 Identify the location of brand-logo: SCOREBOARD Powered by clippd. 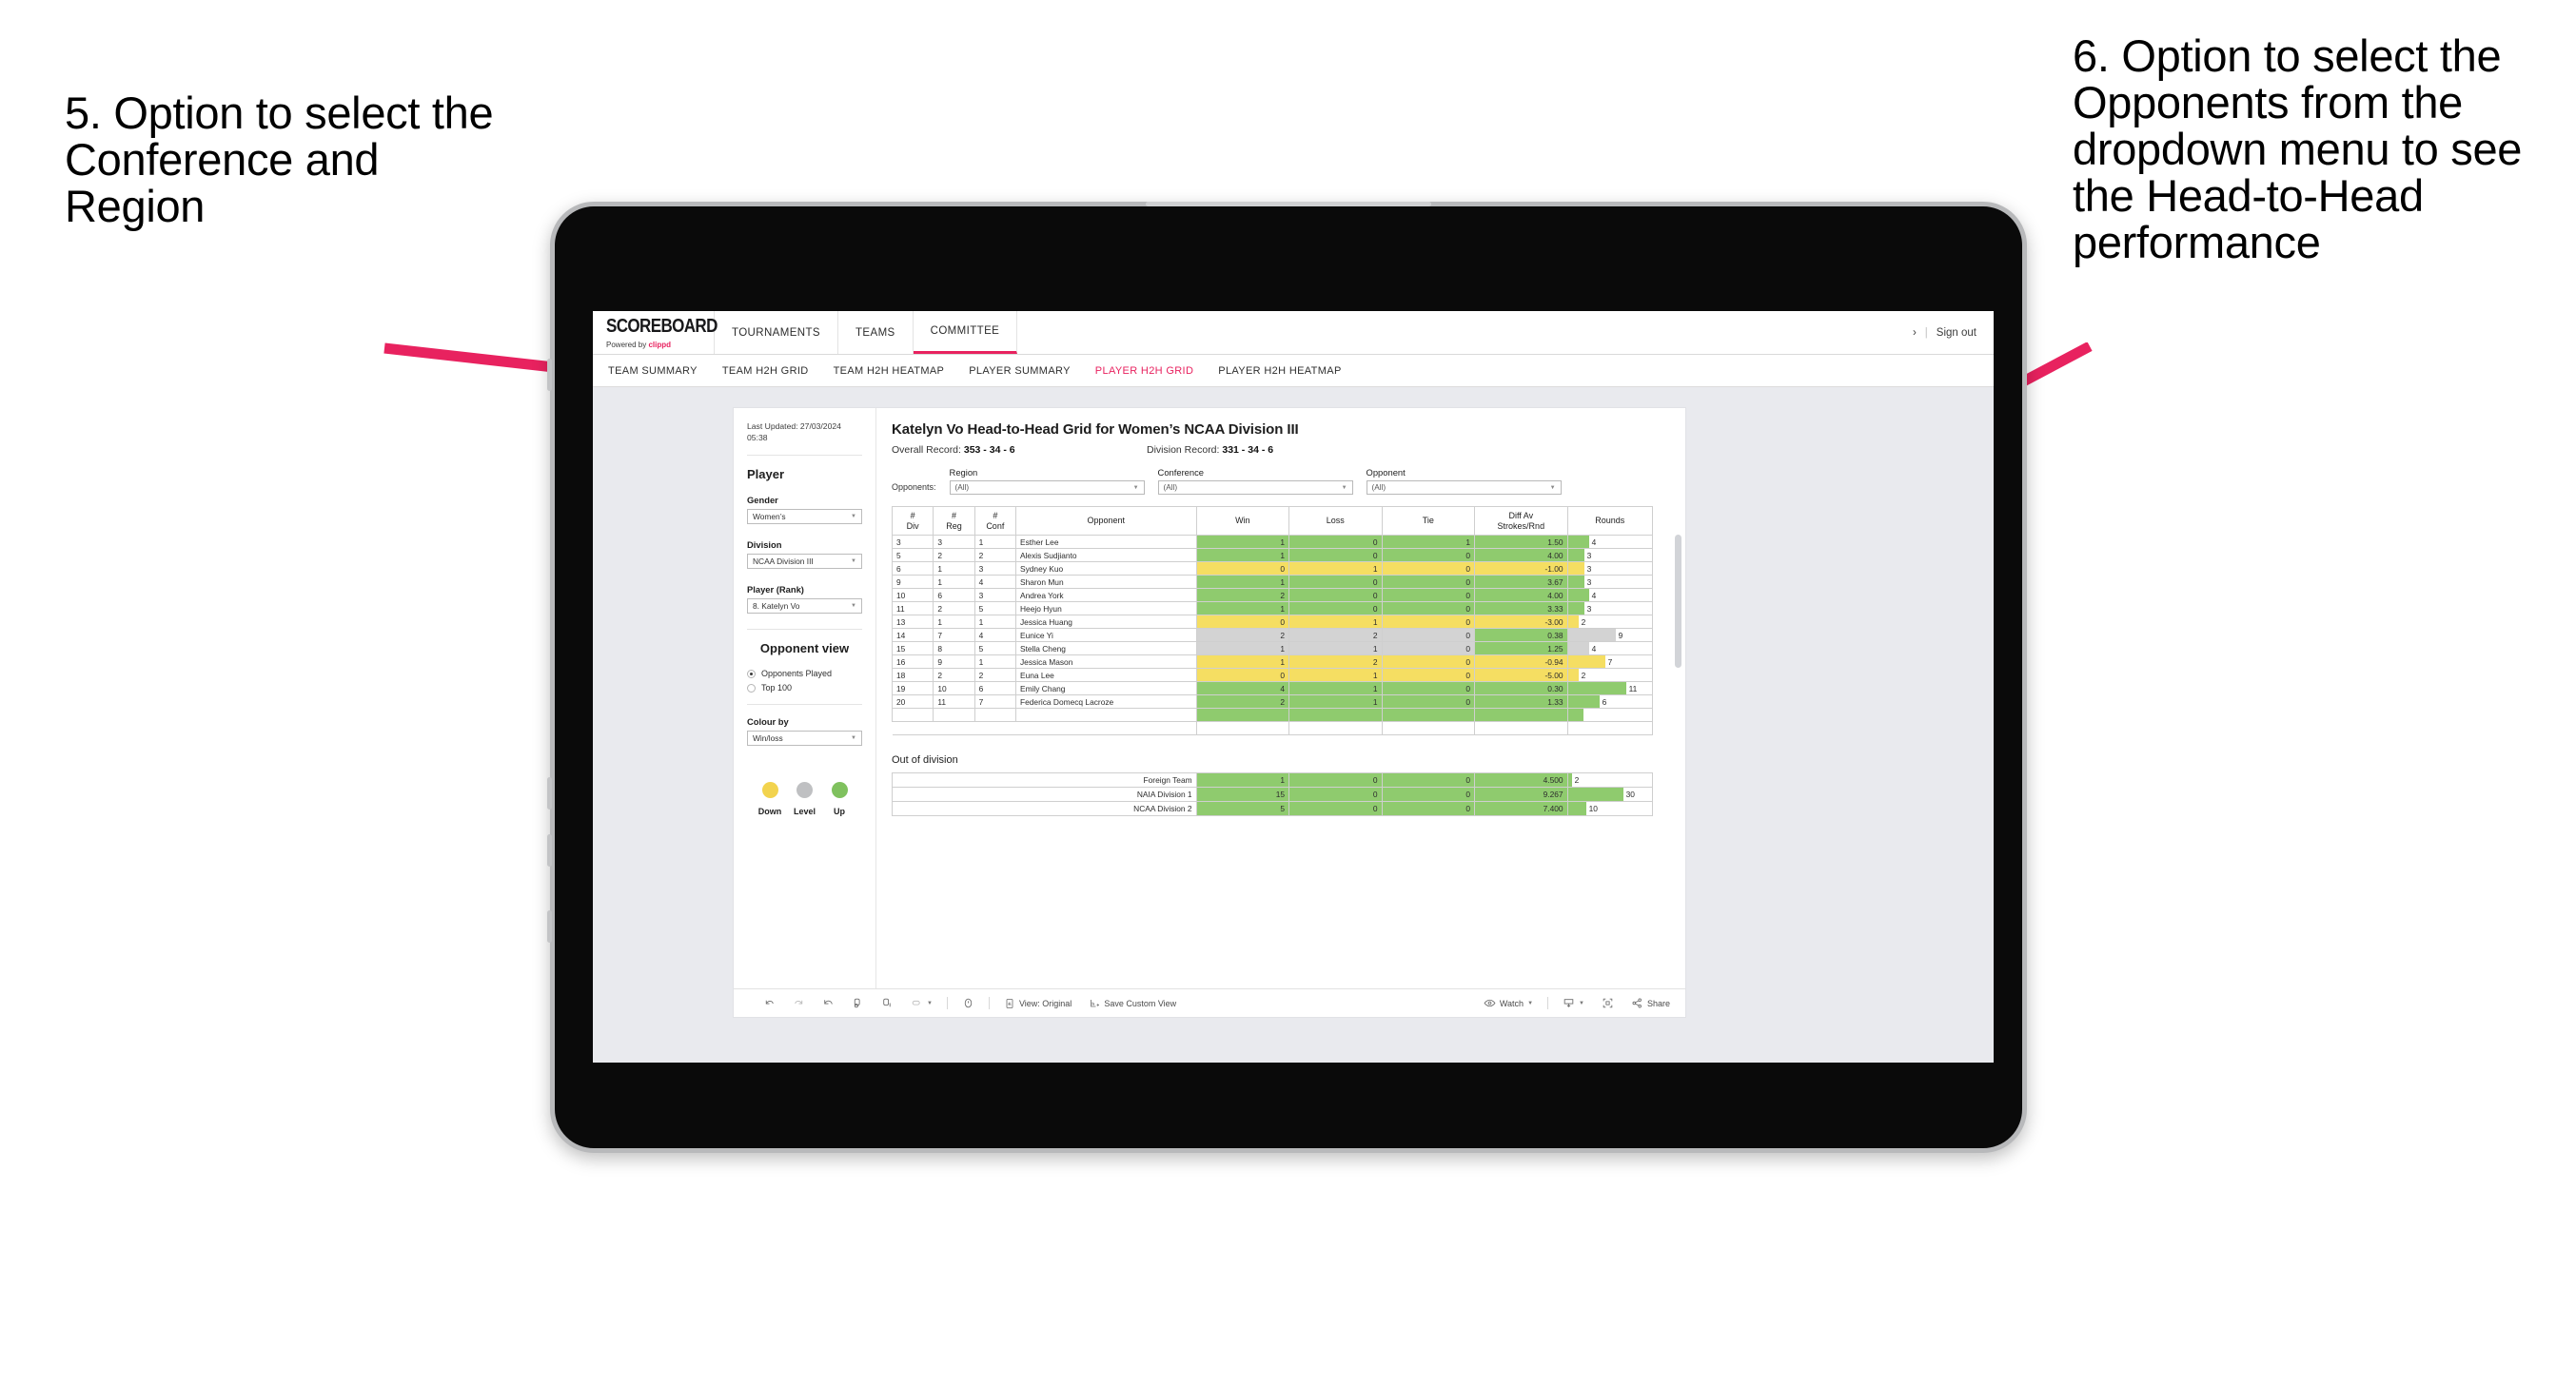
(655, 332).